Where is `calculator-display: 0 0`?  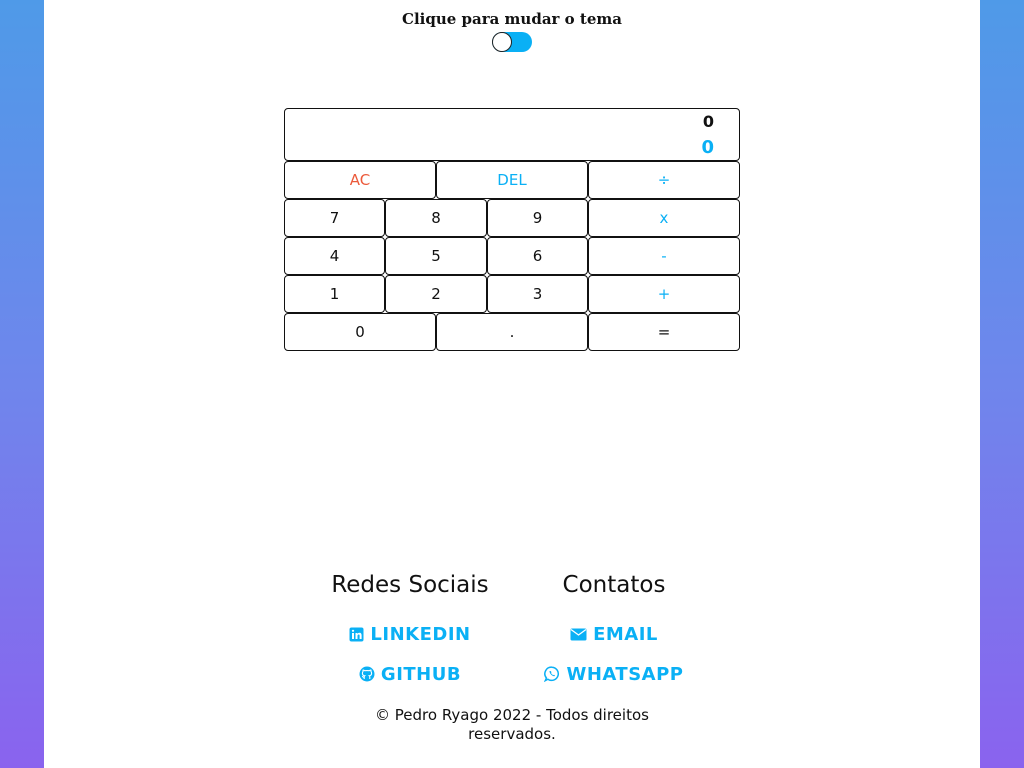 calculator-display: 0 0 is located at coordinates (512, 134).